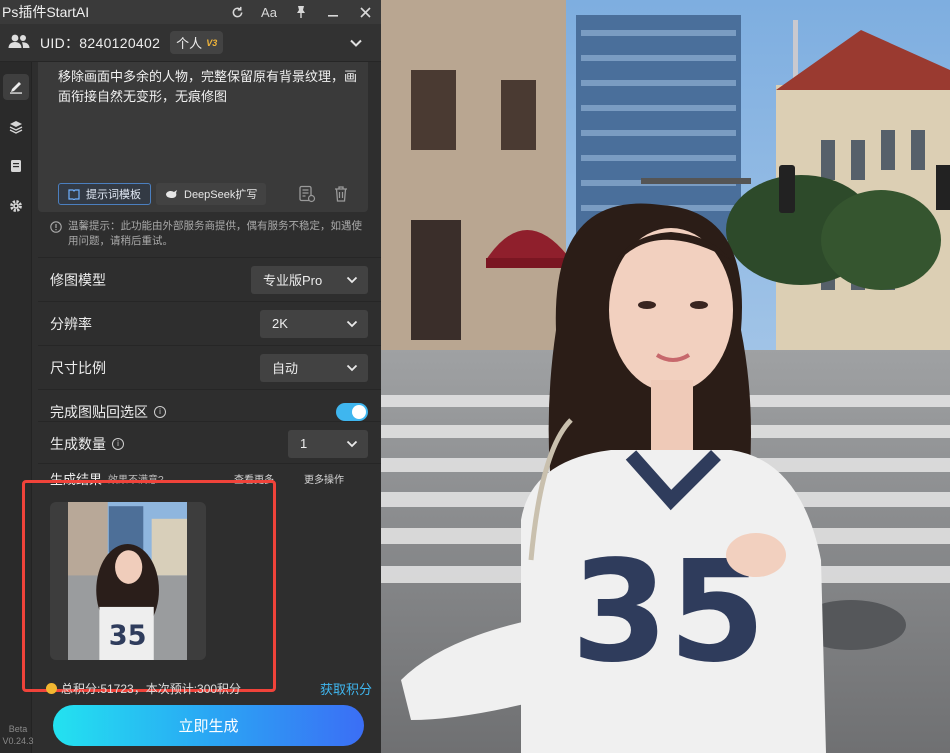 Image resolution: width=950 pixels, height=753 pixels. Describe the element at coordinates (209, 367) in the screenshot. I see `ratio-row: 尺寸比例 自动` at that location.